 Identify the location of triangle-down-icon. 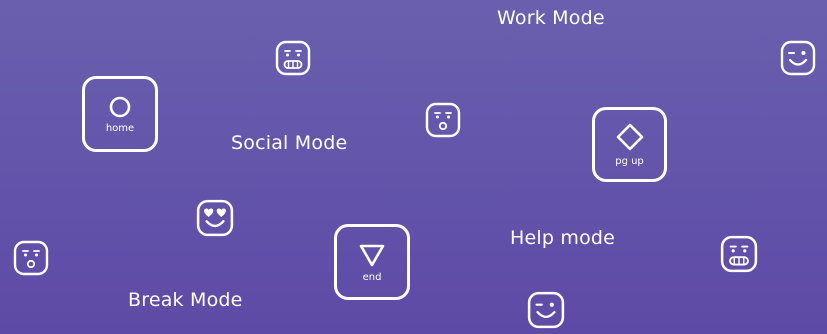
(372, 255).